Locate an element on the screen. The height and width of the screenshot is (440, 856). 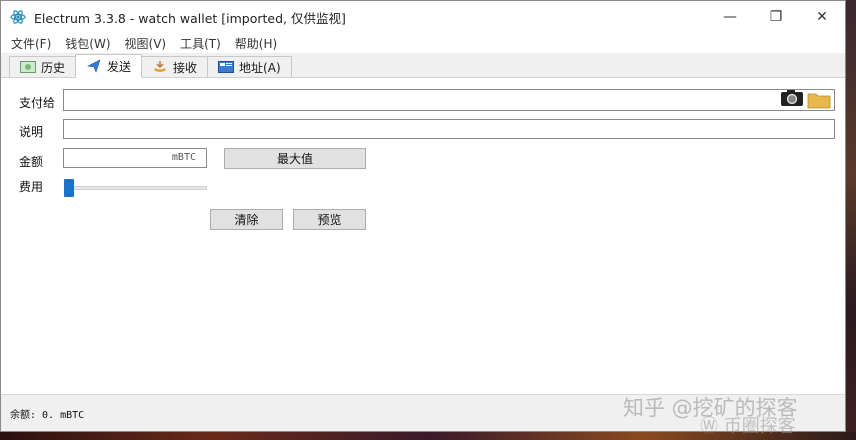
menu-wallet: 钱包(W) is located at coordinates (87, 43).